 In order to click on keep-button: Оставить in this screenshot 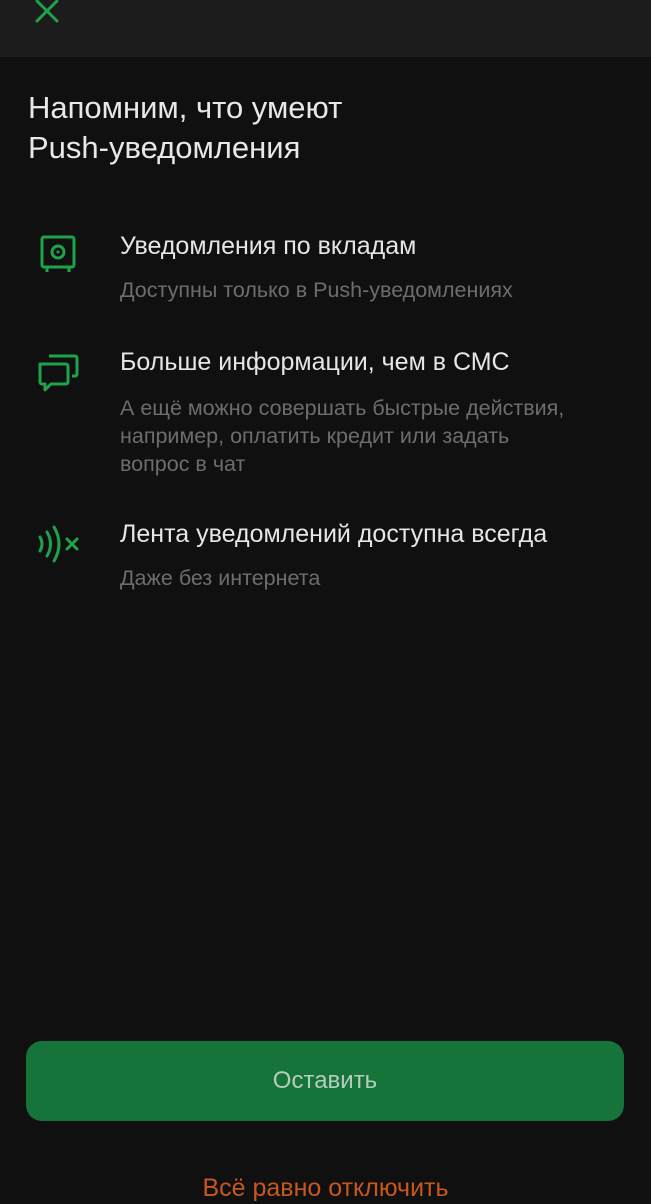, I will do `click(325, 1081)`.